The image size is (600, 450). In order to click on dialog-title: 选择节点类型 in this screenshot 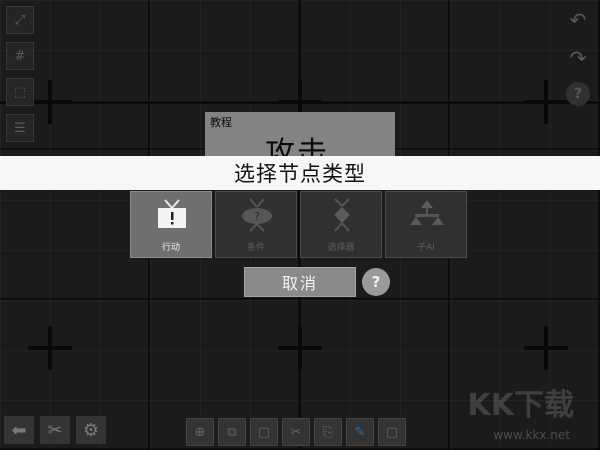, I will do `click(300, 174)`.